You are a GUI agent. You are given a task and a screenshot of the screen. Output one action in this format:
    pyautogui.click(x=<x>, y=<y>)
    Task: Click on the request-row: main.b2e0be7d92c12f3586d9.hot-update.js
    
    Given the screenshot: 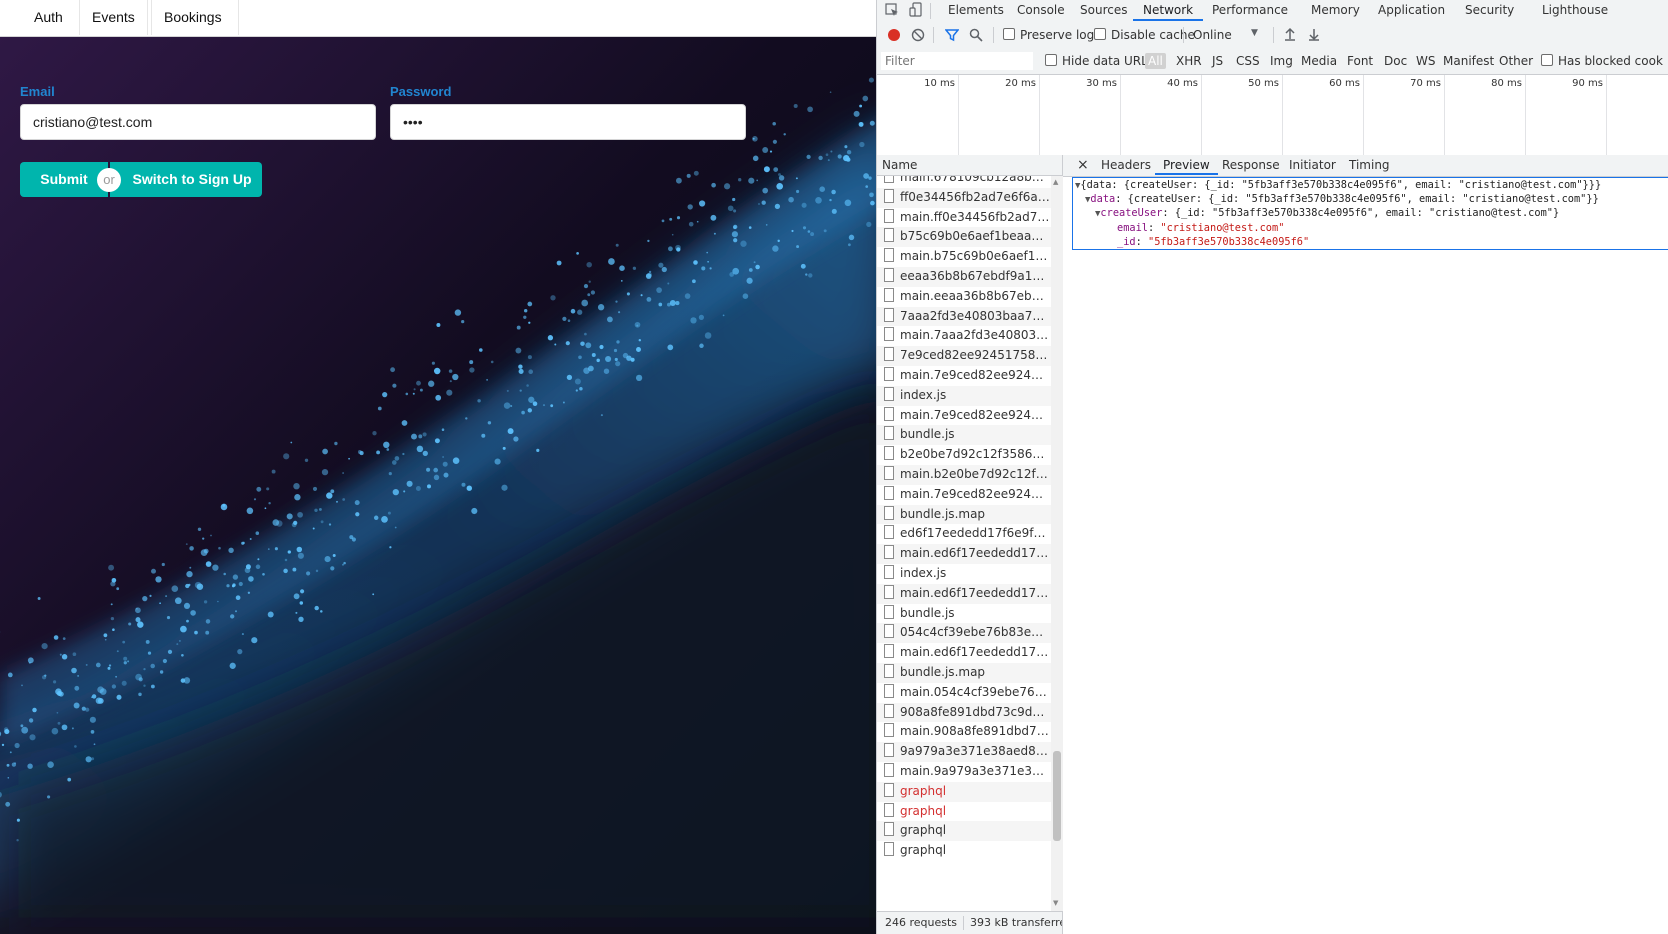 What is the action you would take?
    pyautogui.click(x=969, y=474)
    